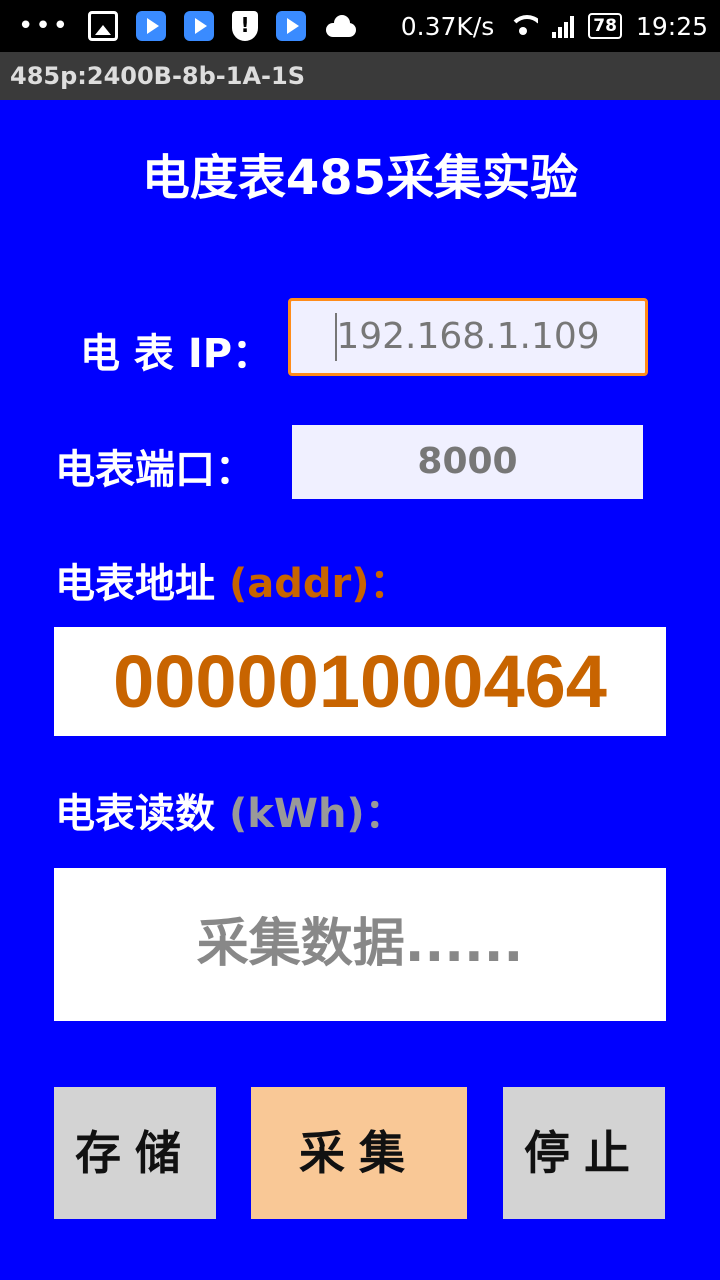 Image resolution: width=720 pixels, height=1280 pixels. Describe the element at coordinates (135, 814) in the screenshot. I see `reading-label-text: 电表读数` at that location.